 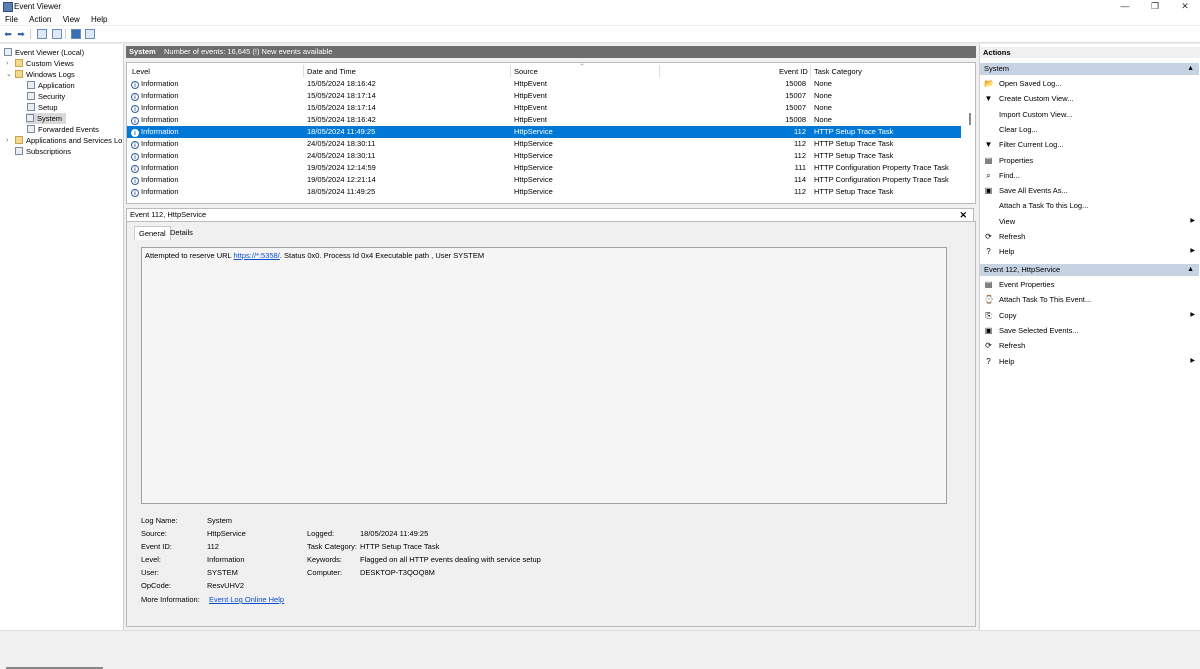 I want to click on action-icon: ⌕, so click(x=988, y=175).